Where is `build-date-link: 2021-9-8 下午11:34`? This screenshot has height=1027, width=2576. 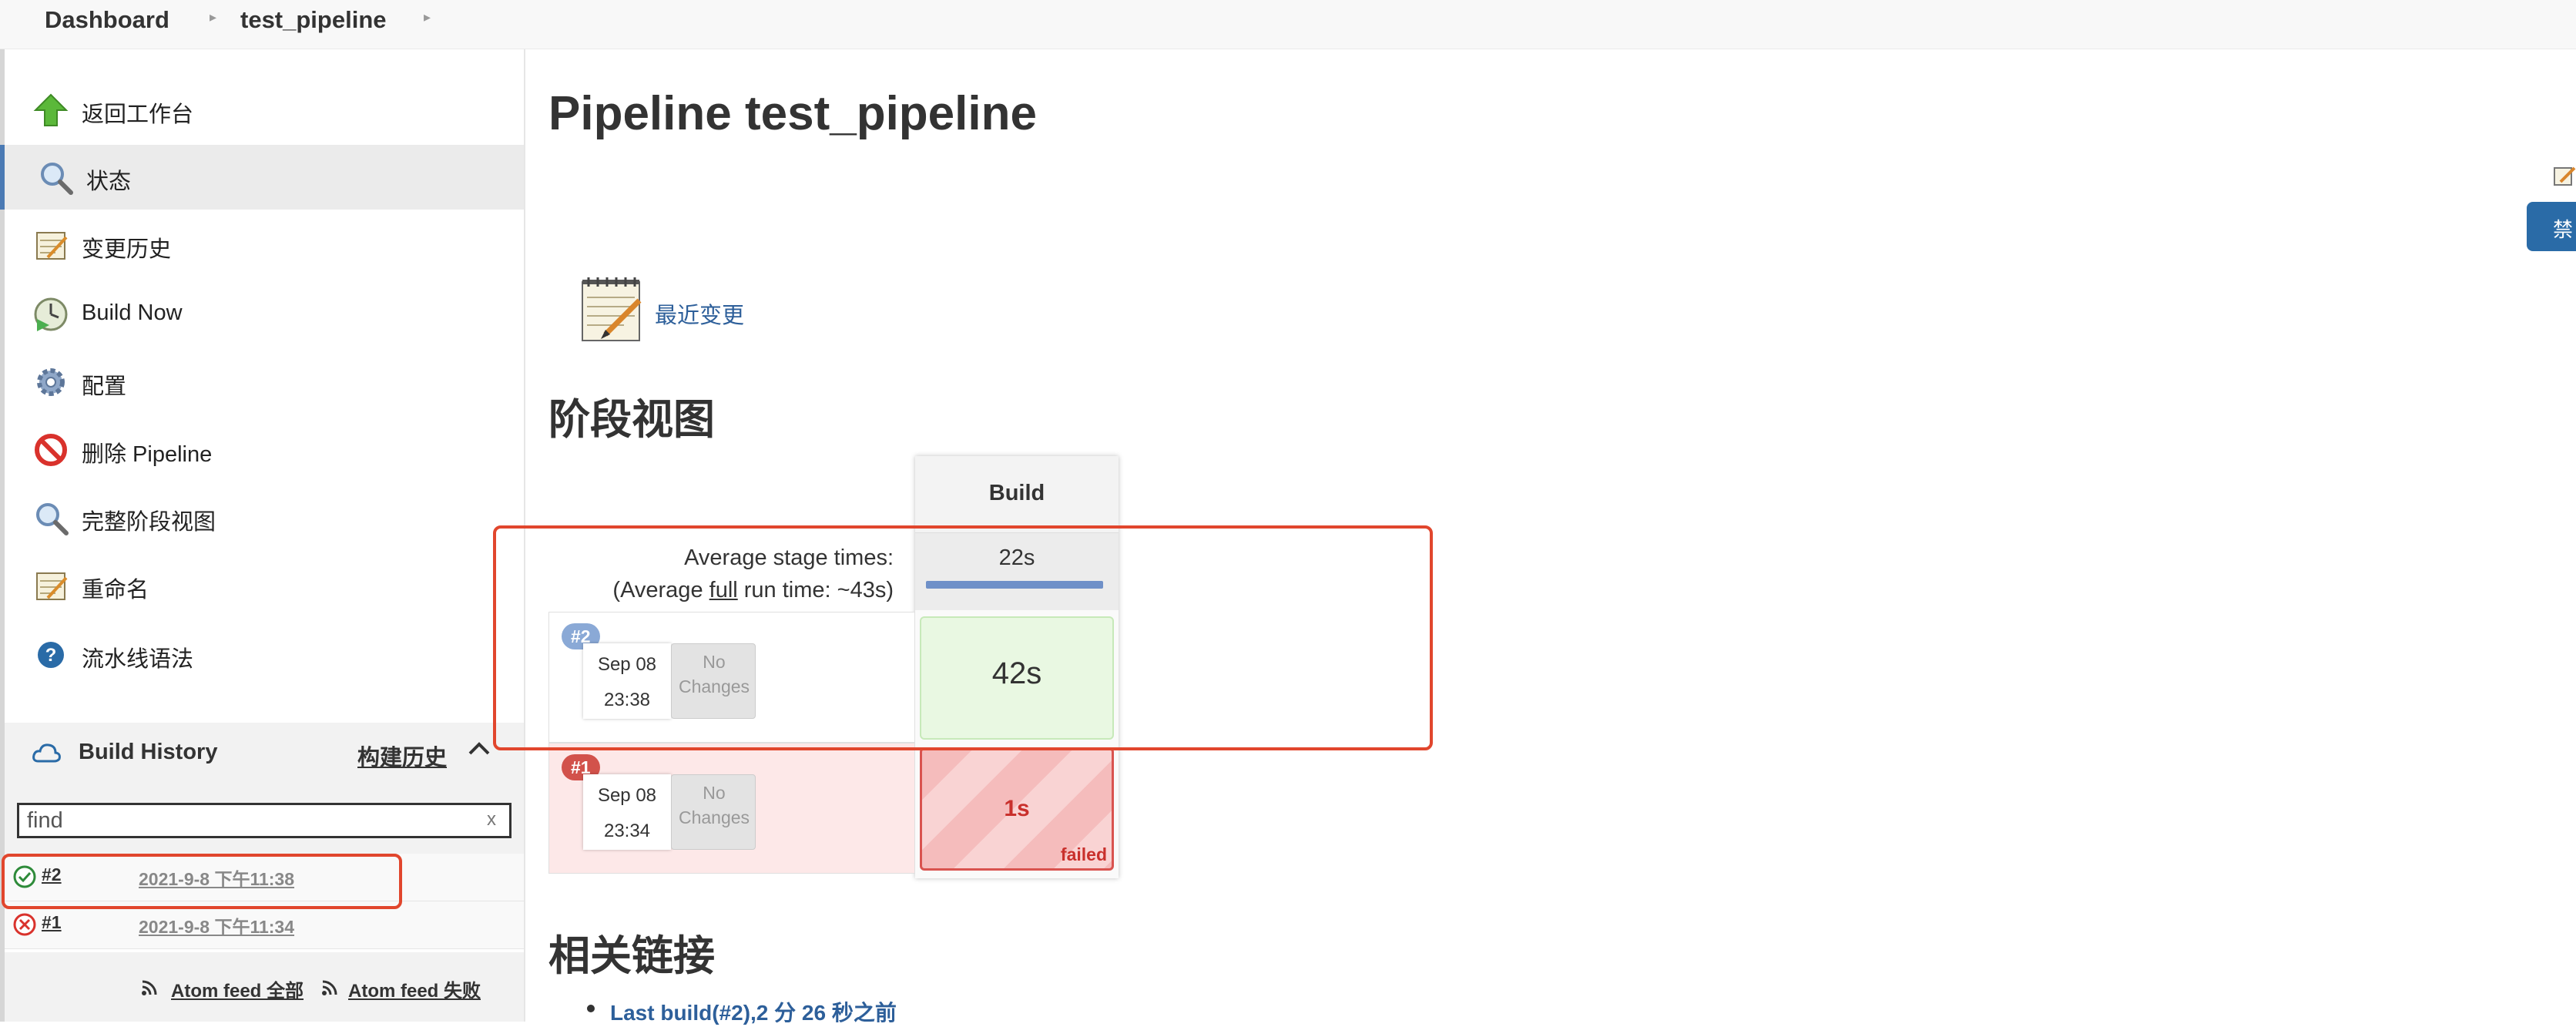
build-date-link: 2021-9-8 下午11:34 is located at coordinates (216, 925).